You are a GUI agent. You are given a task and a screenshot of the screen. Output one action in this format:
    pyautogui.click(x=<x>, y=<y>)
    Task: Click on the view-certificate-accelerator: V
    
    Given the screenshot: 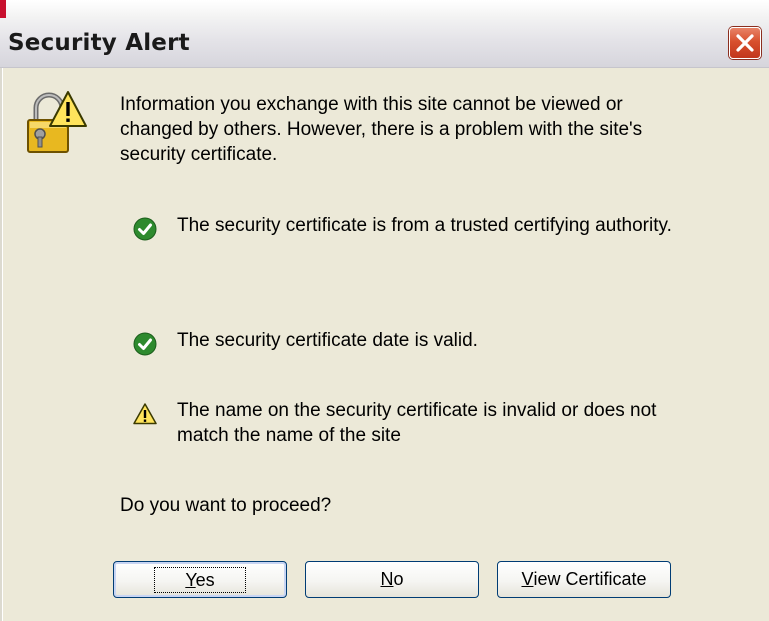 What is the action you would take?
    pyautogui.click(x=527, y=579)
    